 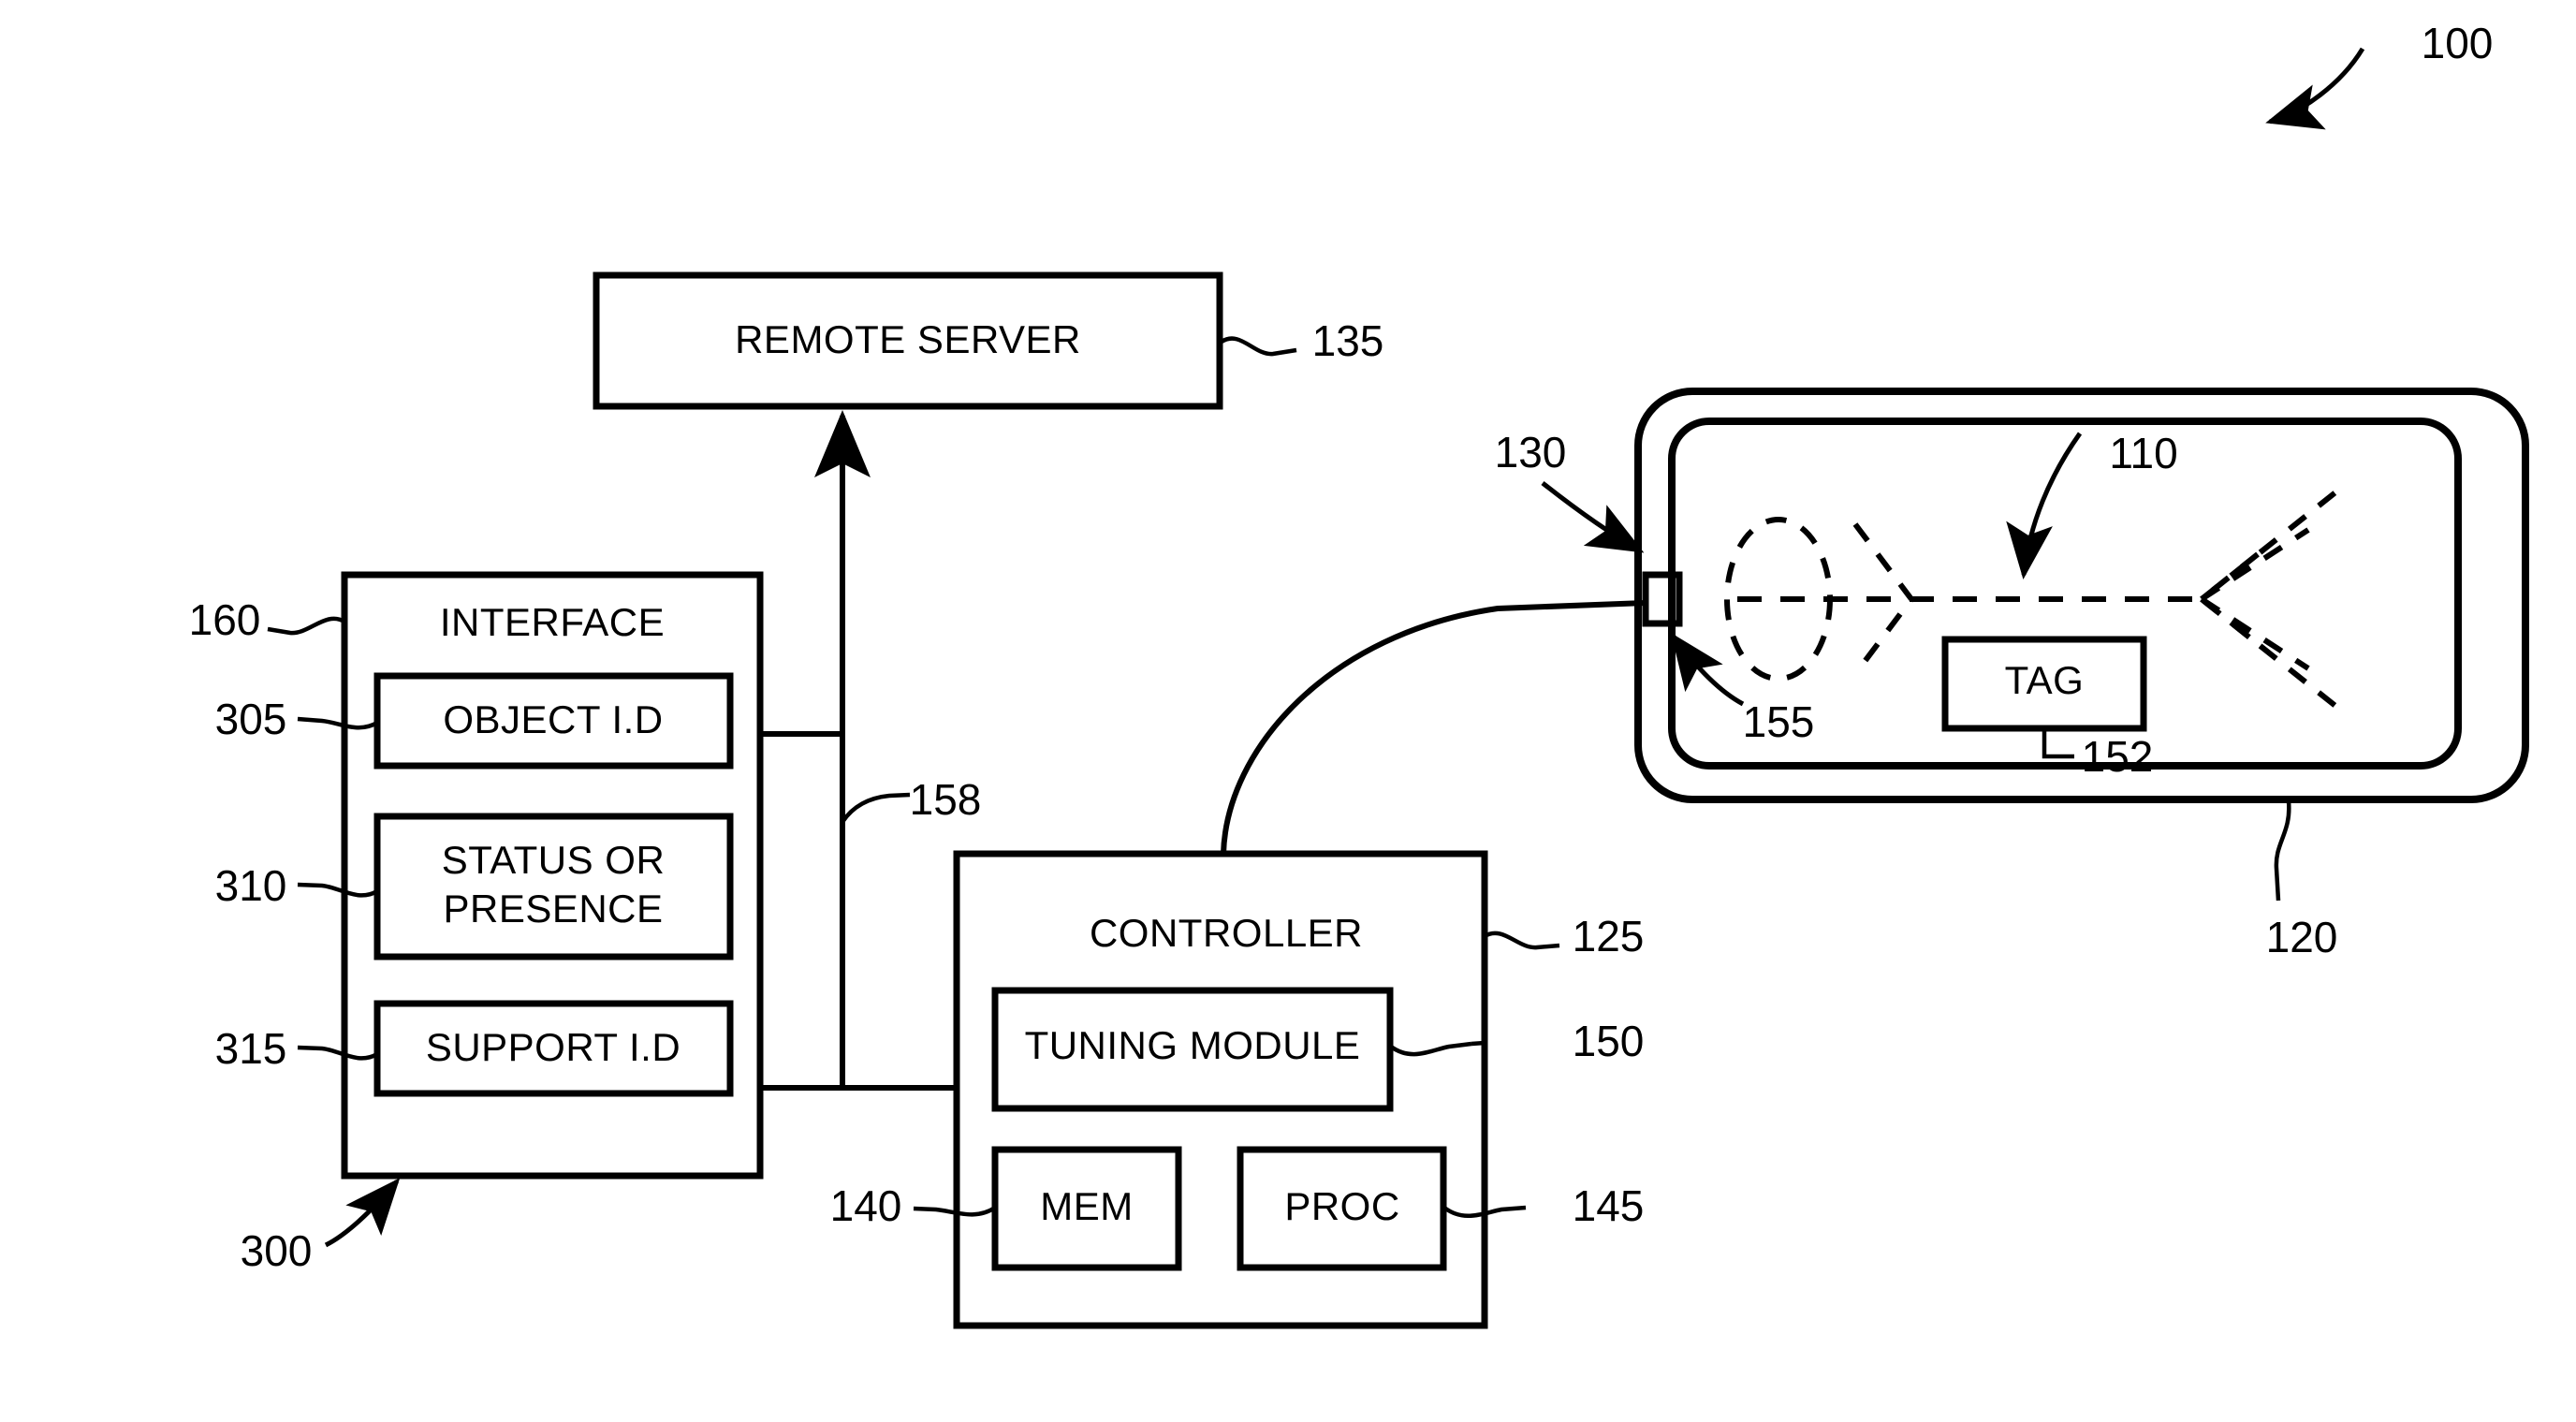 What do you see at coordinates (858, 750) in the screenshot?
I see `interface-to-server-bus` at bounding box center [858, 750].